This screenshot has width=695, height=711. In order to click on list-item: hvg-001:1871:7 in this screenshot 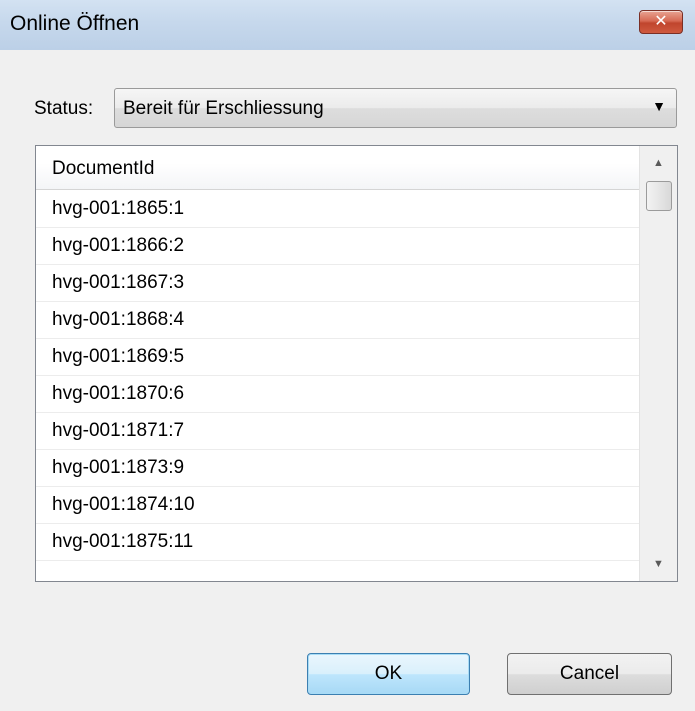, I will do `click(337, 431)`.